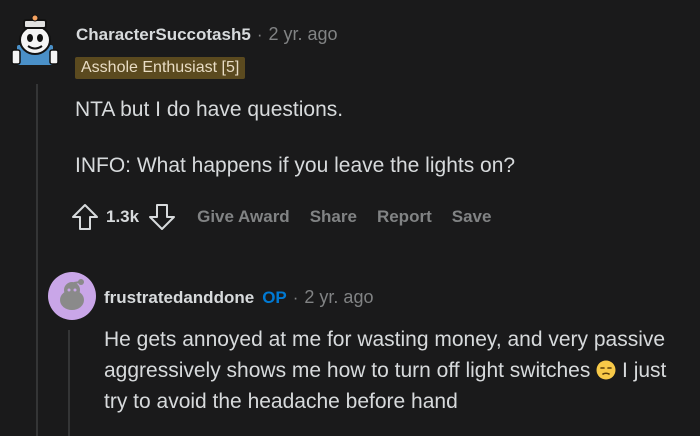 The image size is (700, 436). I want to click on op-badge: OP, so click(274, 297).